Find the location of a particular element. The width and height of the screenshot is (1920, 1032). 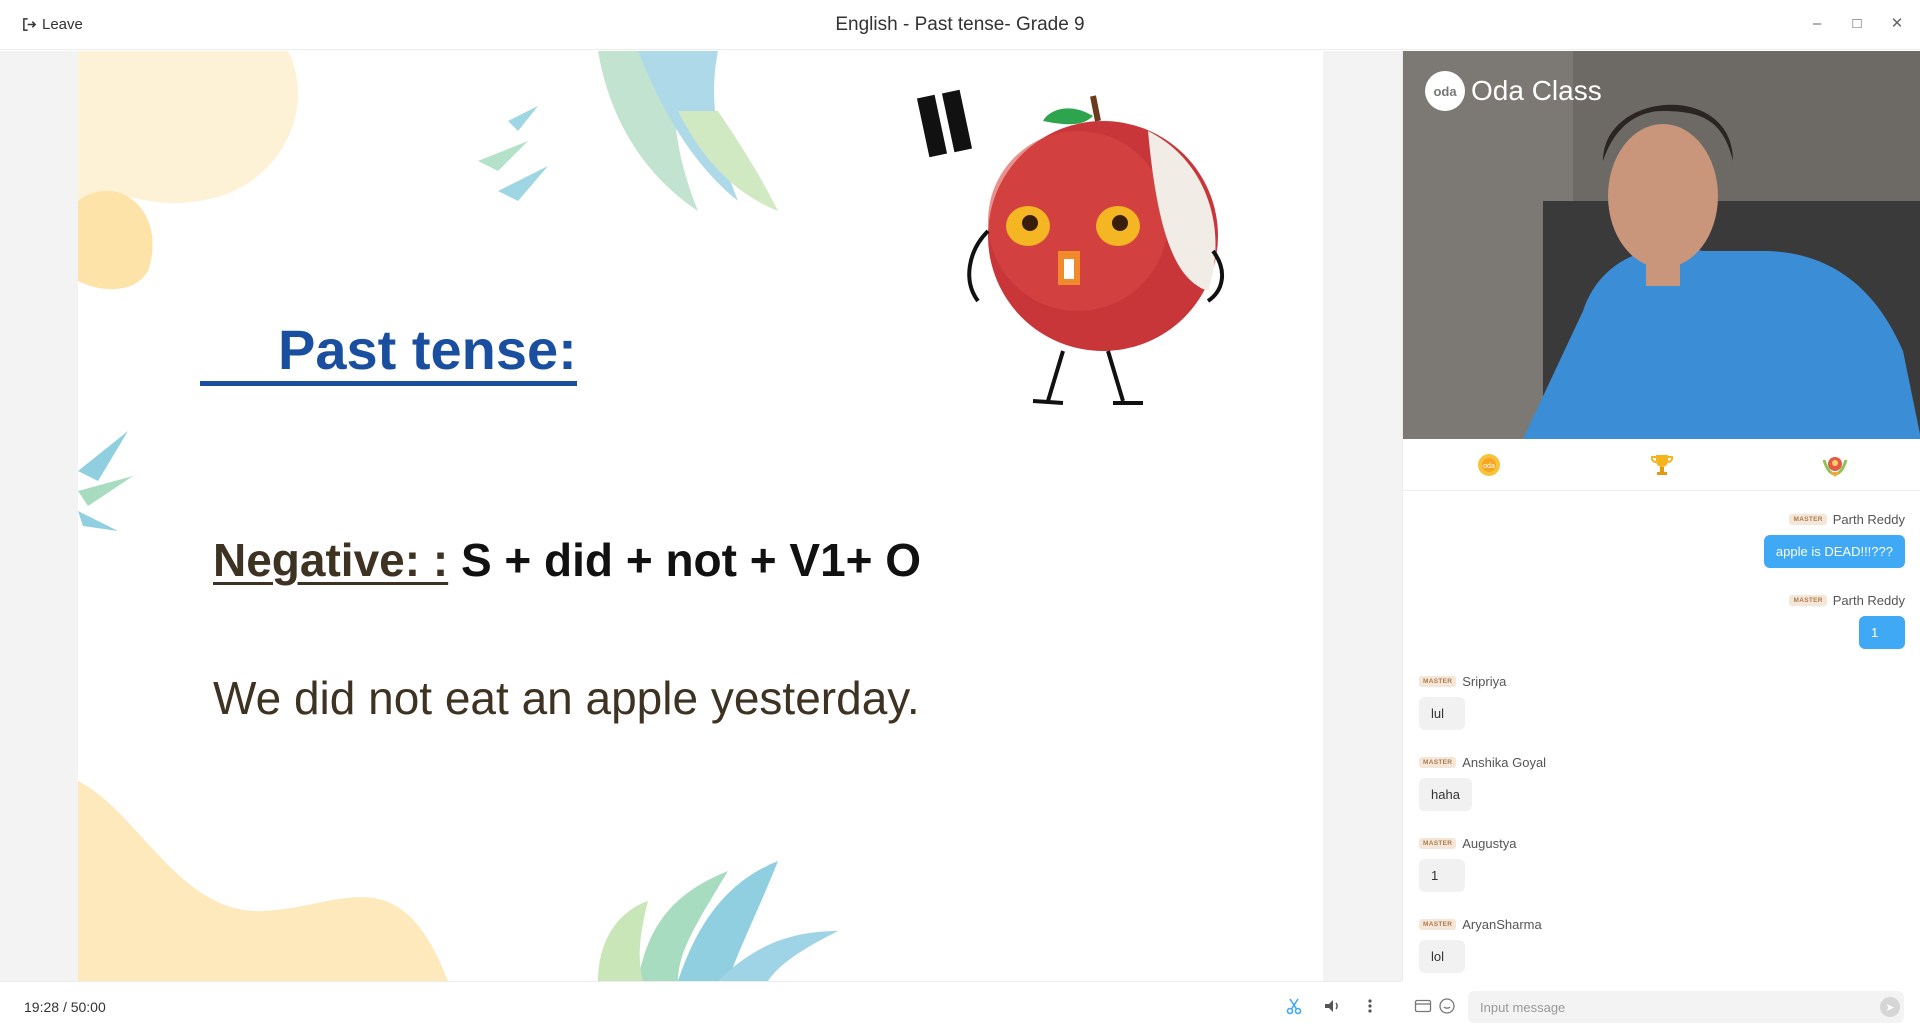

more-options-icon is located at coordinates (1370, 1006).